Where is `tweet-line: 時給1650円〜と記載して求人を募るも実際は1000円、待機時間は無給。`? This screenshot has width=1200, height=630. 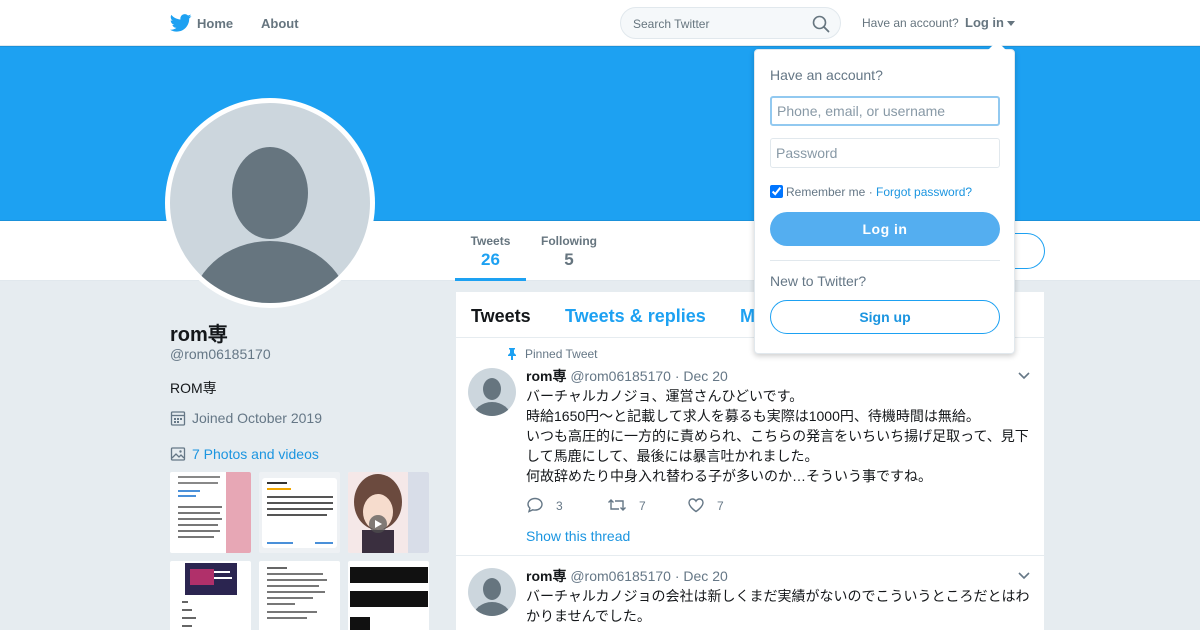 tweet-line: 時給1650円〜と記載して求人を募るも実際は1000円、待機時間は無給。 is located at coordinates (753, 416).